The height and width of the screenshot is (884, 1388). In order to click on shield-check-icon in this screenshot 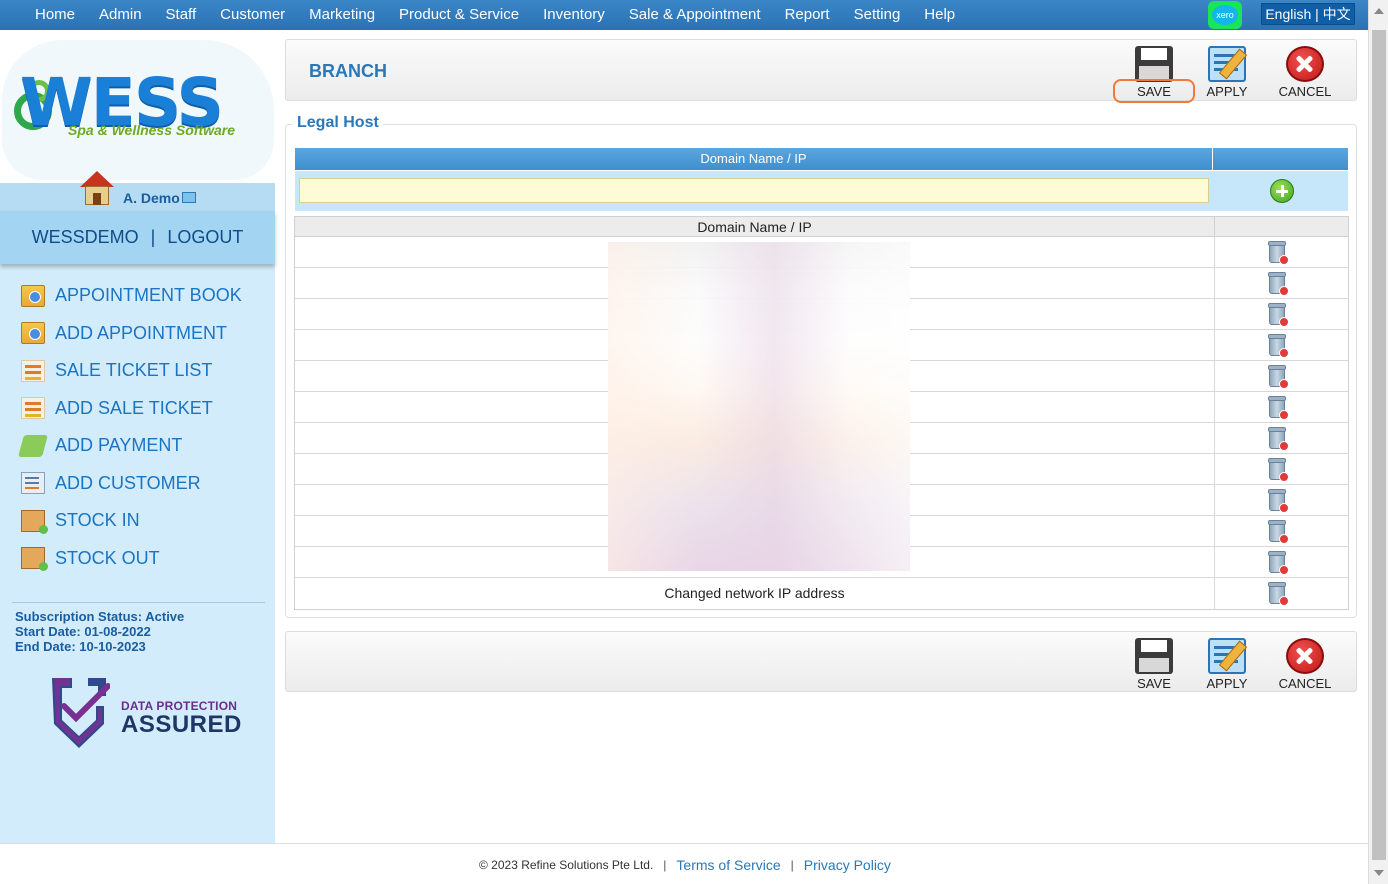, I will do `click(81, 713)`.